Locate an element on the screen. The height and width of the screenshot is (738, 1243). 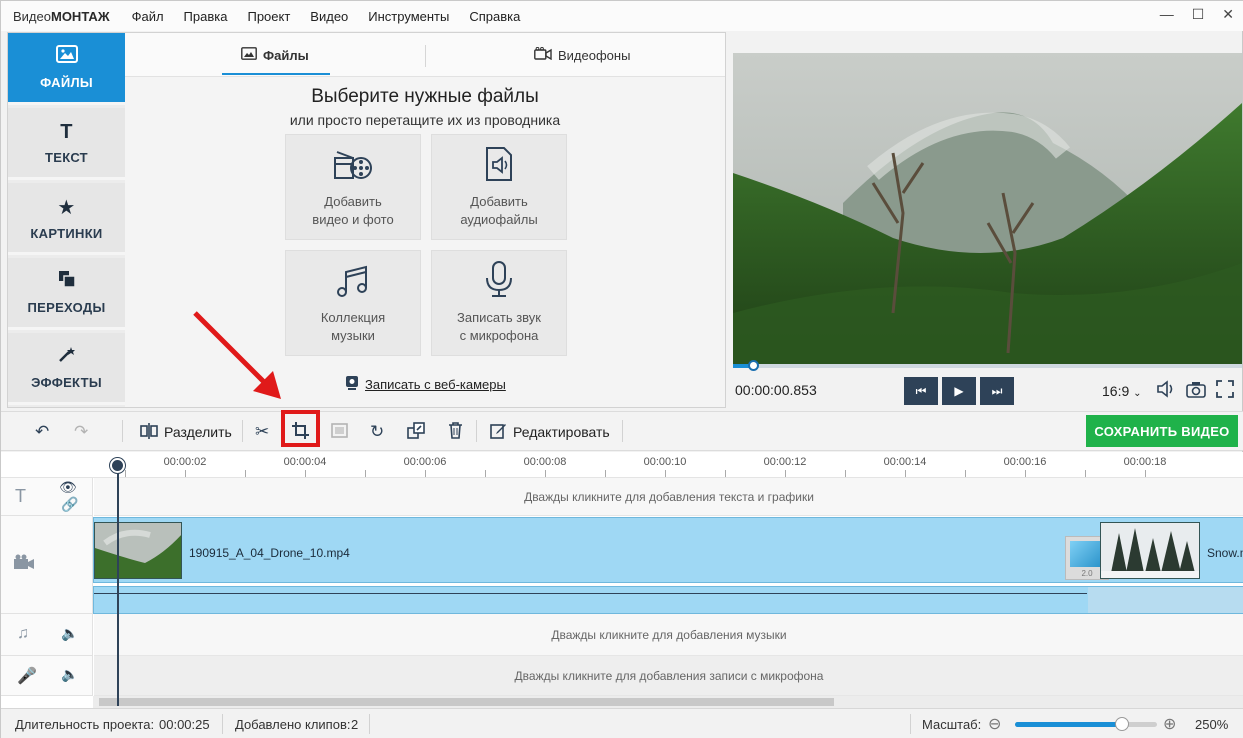
tab-video-backgrounds: Видеофоны is located at coordinates (582, 55).